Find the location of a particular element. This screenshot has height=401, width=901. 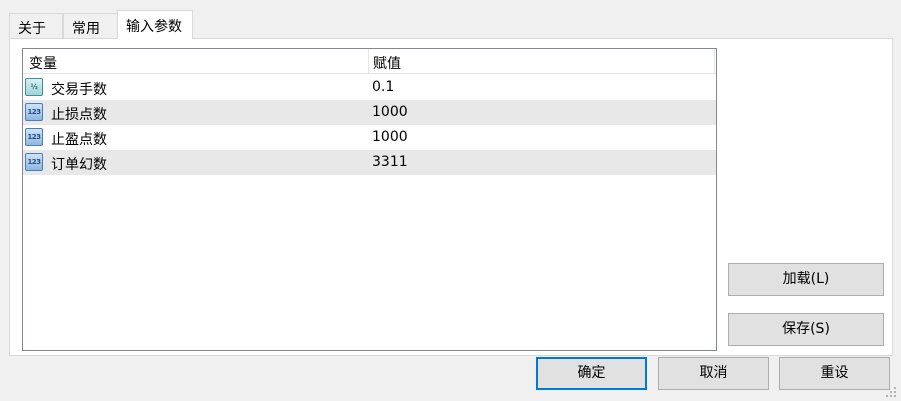

tab-common: 常用 is located at coordinates (90, 26).